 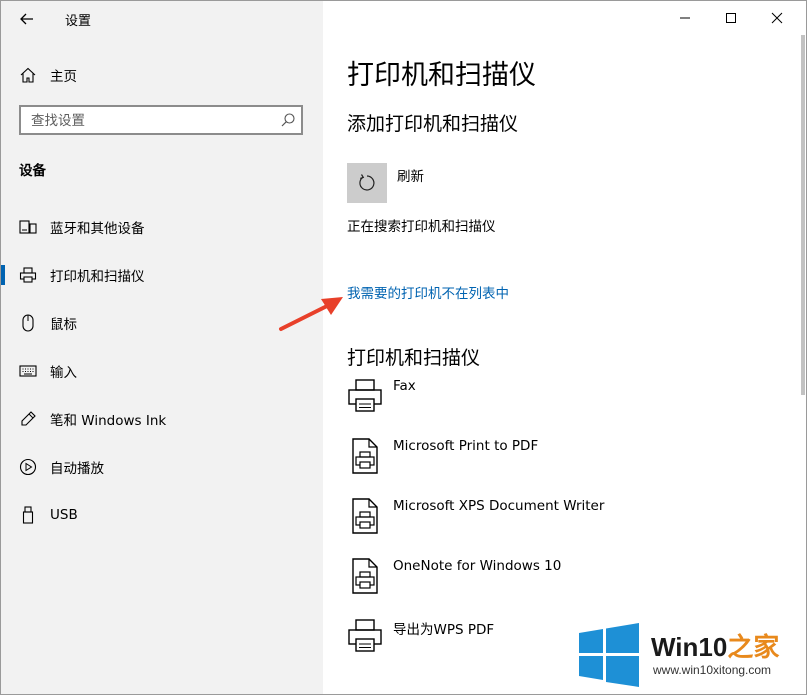 What do you see at coordinates (28, 323) in the screenshot?
I see `mouse-icon` at bounding box center [28, 323].